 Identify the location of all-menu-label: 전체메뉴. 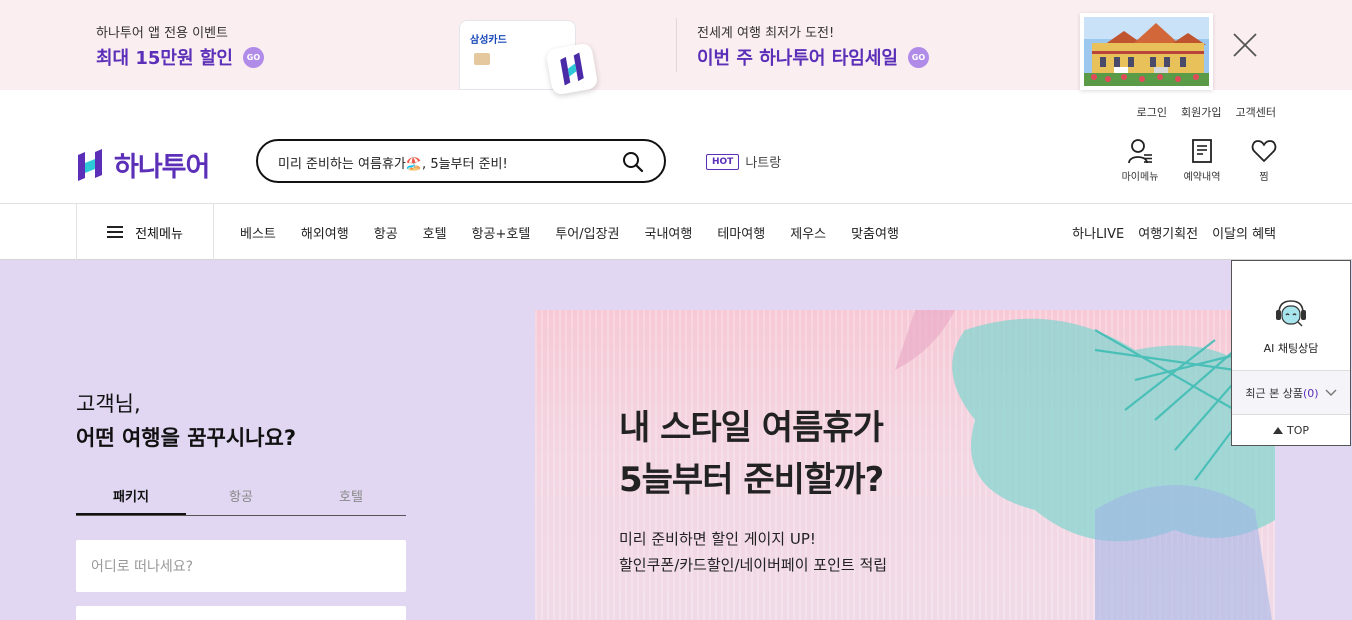
(159, 234).